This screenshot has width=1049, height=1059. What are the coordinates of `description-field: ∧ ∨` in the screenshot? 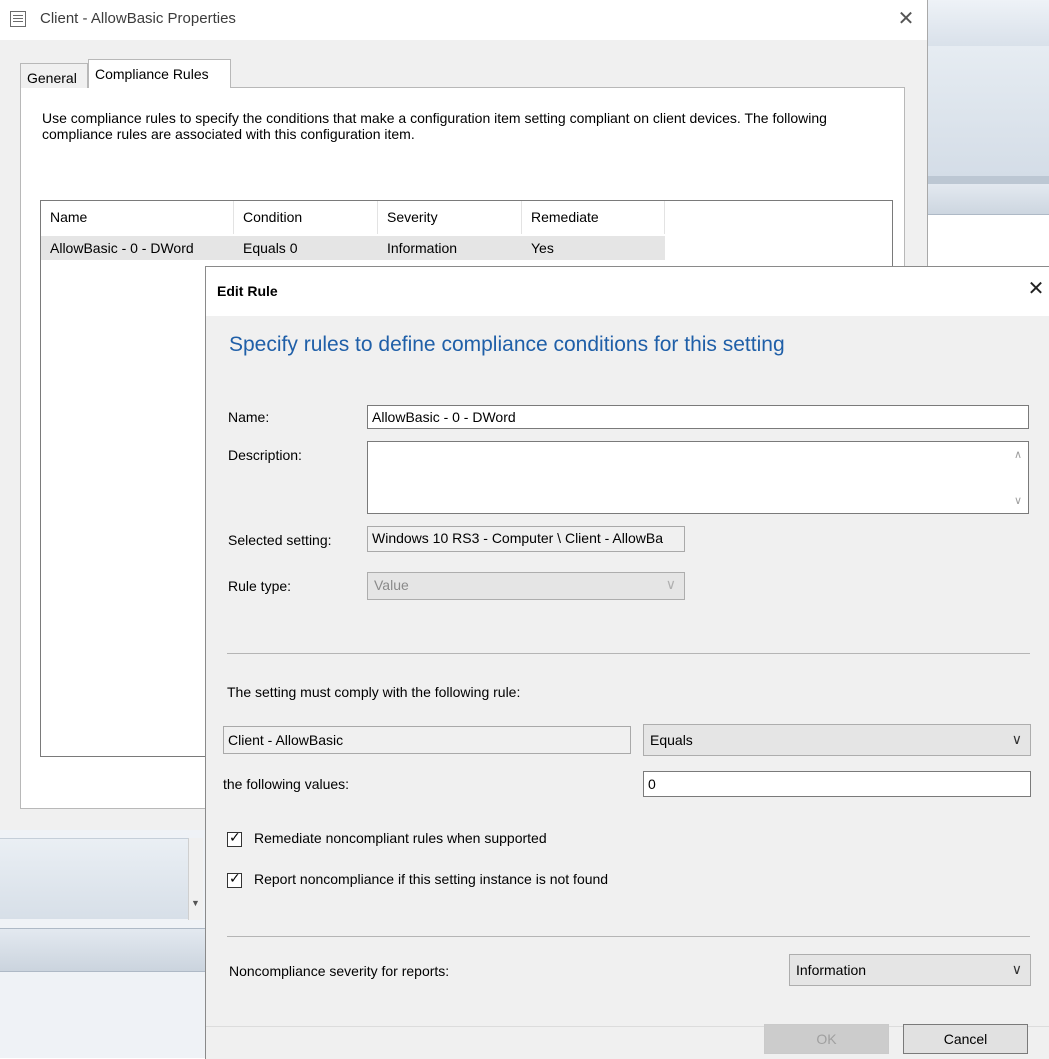 It's located at (698, 477).